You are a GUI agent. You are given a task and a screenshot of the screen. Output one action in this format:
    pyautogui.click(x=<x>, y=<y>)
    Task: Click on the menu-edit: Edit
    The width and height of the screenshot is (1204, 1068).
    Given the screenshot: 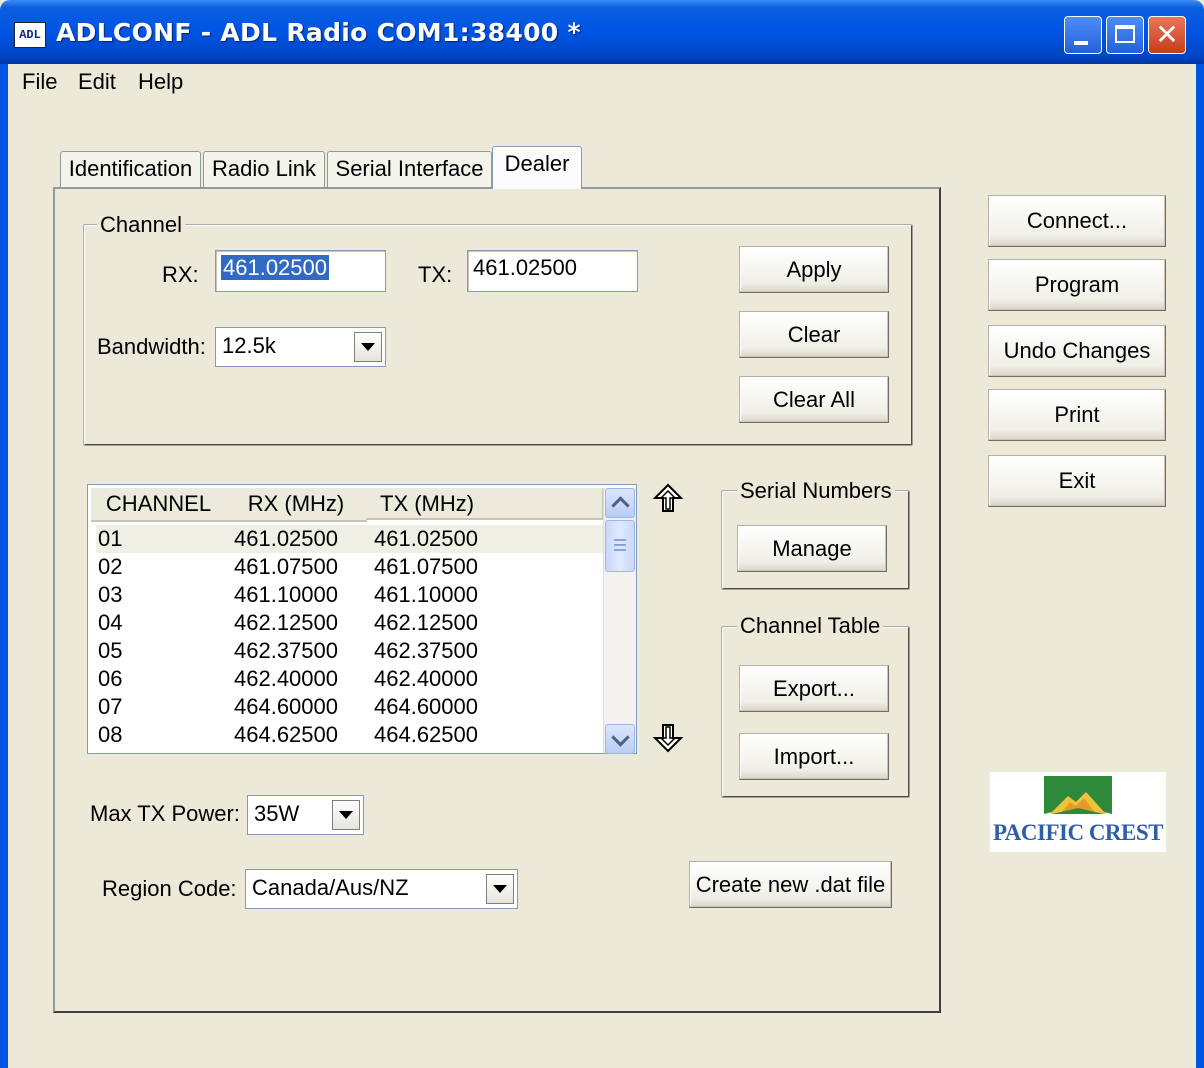 What is the action you would take?
    pyautogui.click(x=97, y=82)
    